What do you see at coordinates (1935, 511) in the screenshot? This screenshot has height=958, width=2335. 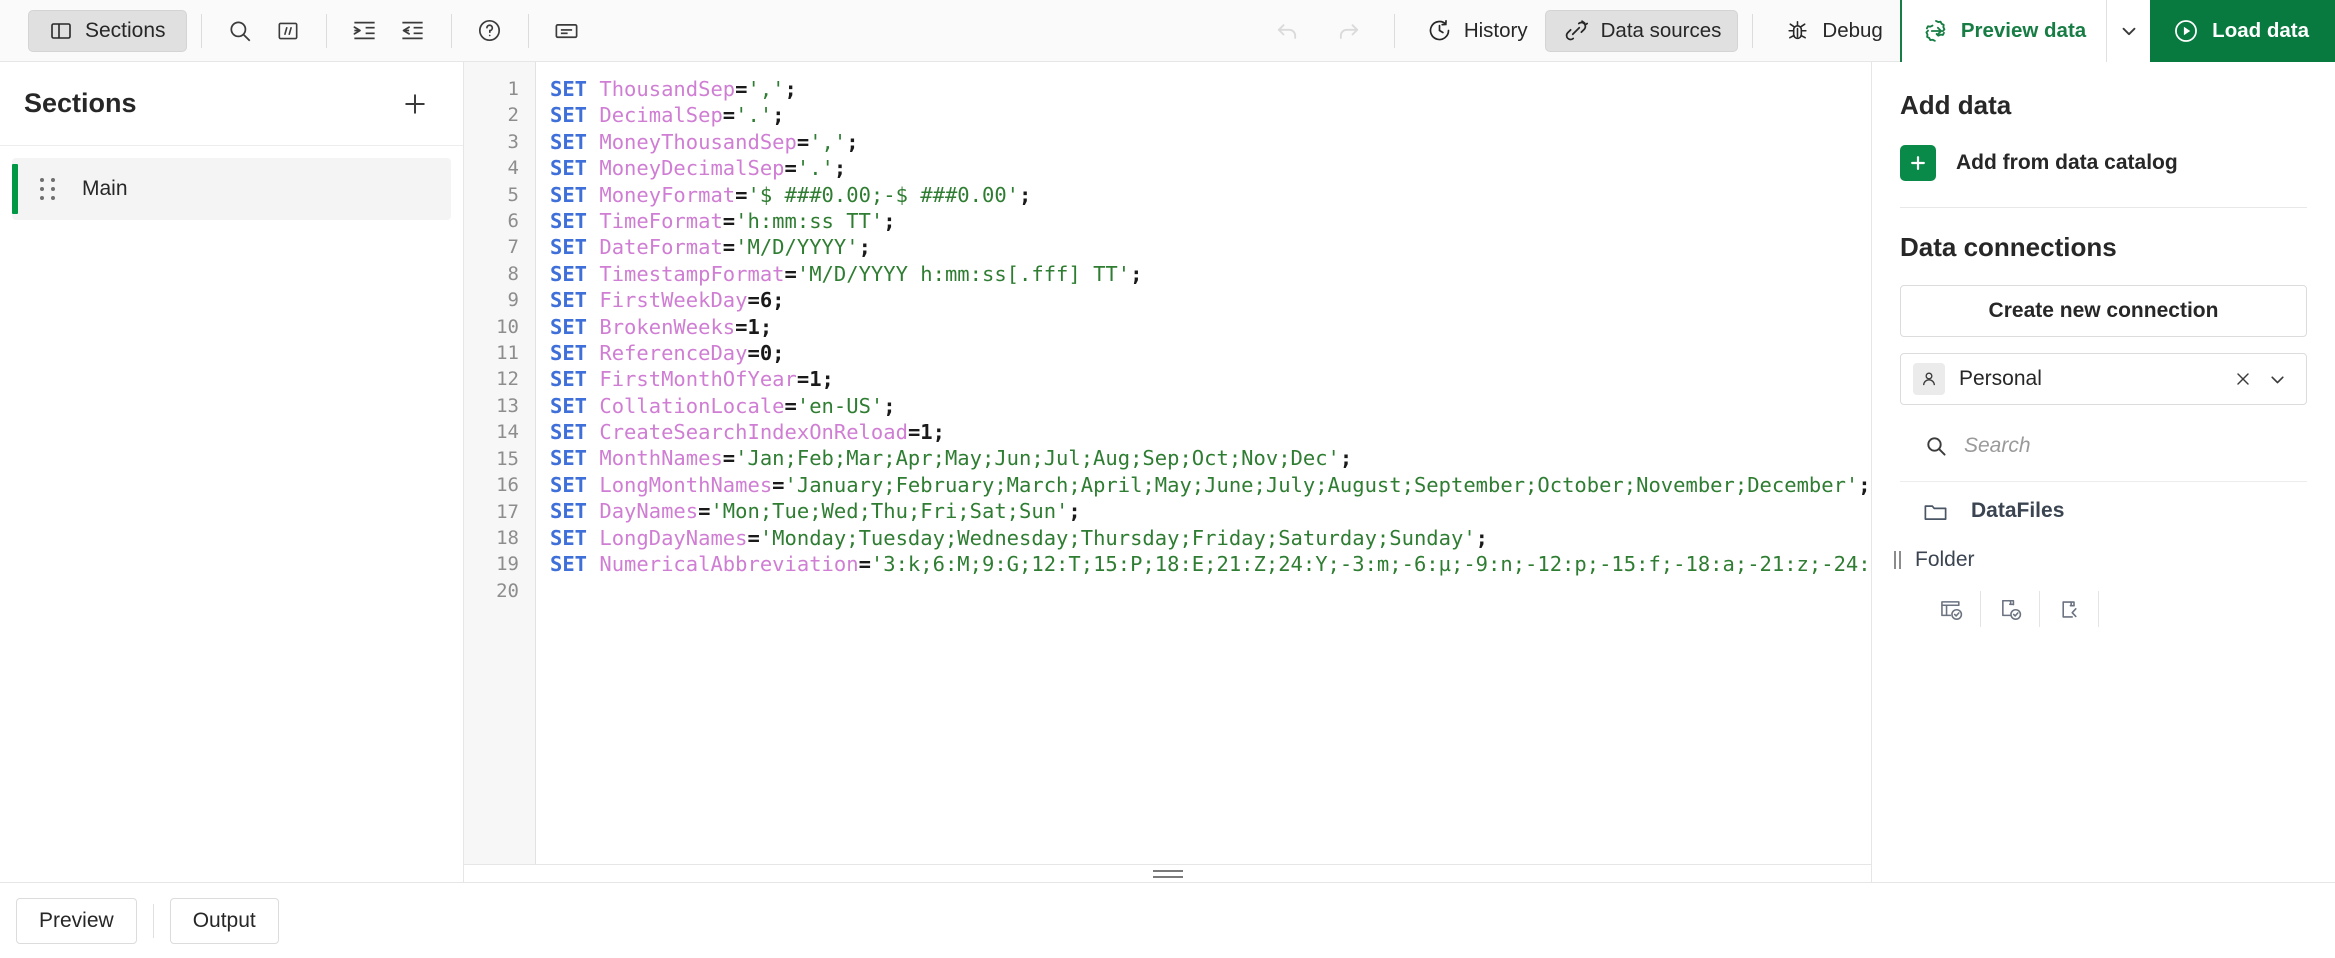 I see `folder-icon` at bounding box center [1935, 511].